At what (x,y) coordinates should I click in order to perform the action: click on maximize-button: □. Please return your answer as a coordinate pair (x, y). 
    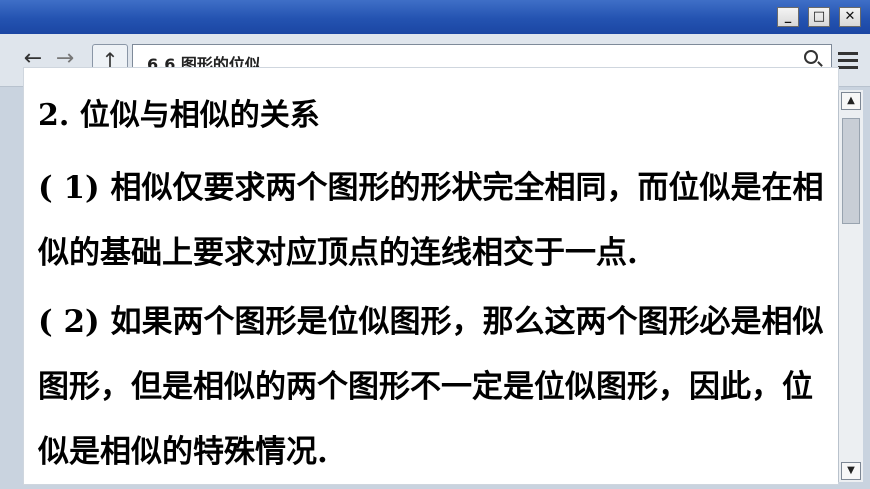
    Looking at the image, I should click on (819, 17).